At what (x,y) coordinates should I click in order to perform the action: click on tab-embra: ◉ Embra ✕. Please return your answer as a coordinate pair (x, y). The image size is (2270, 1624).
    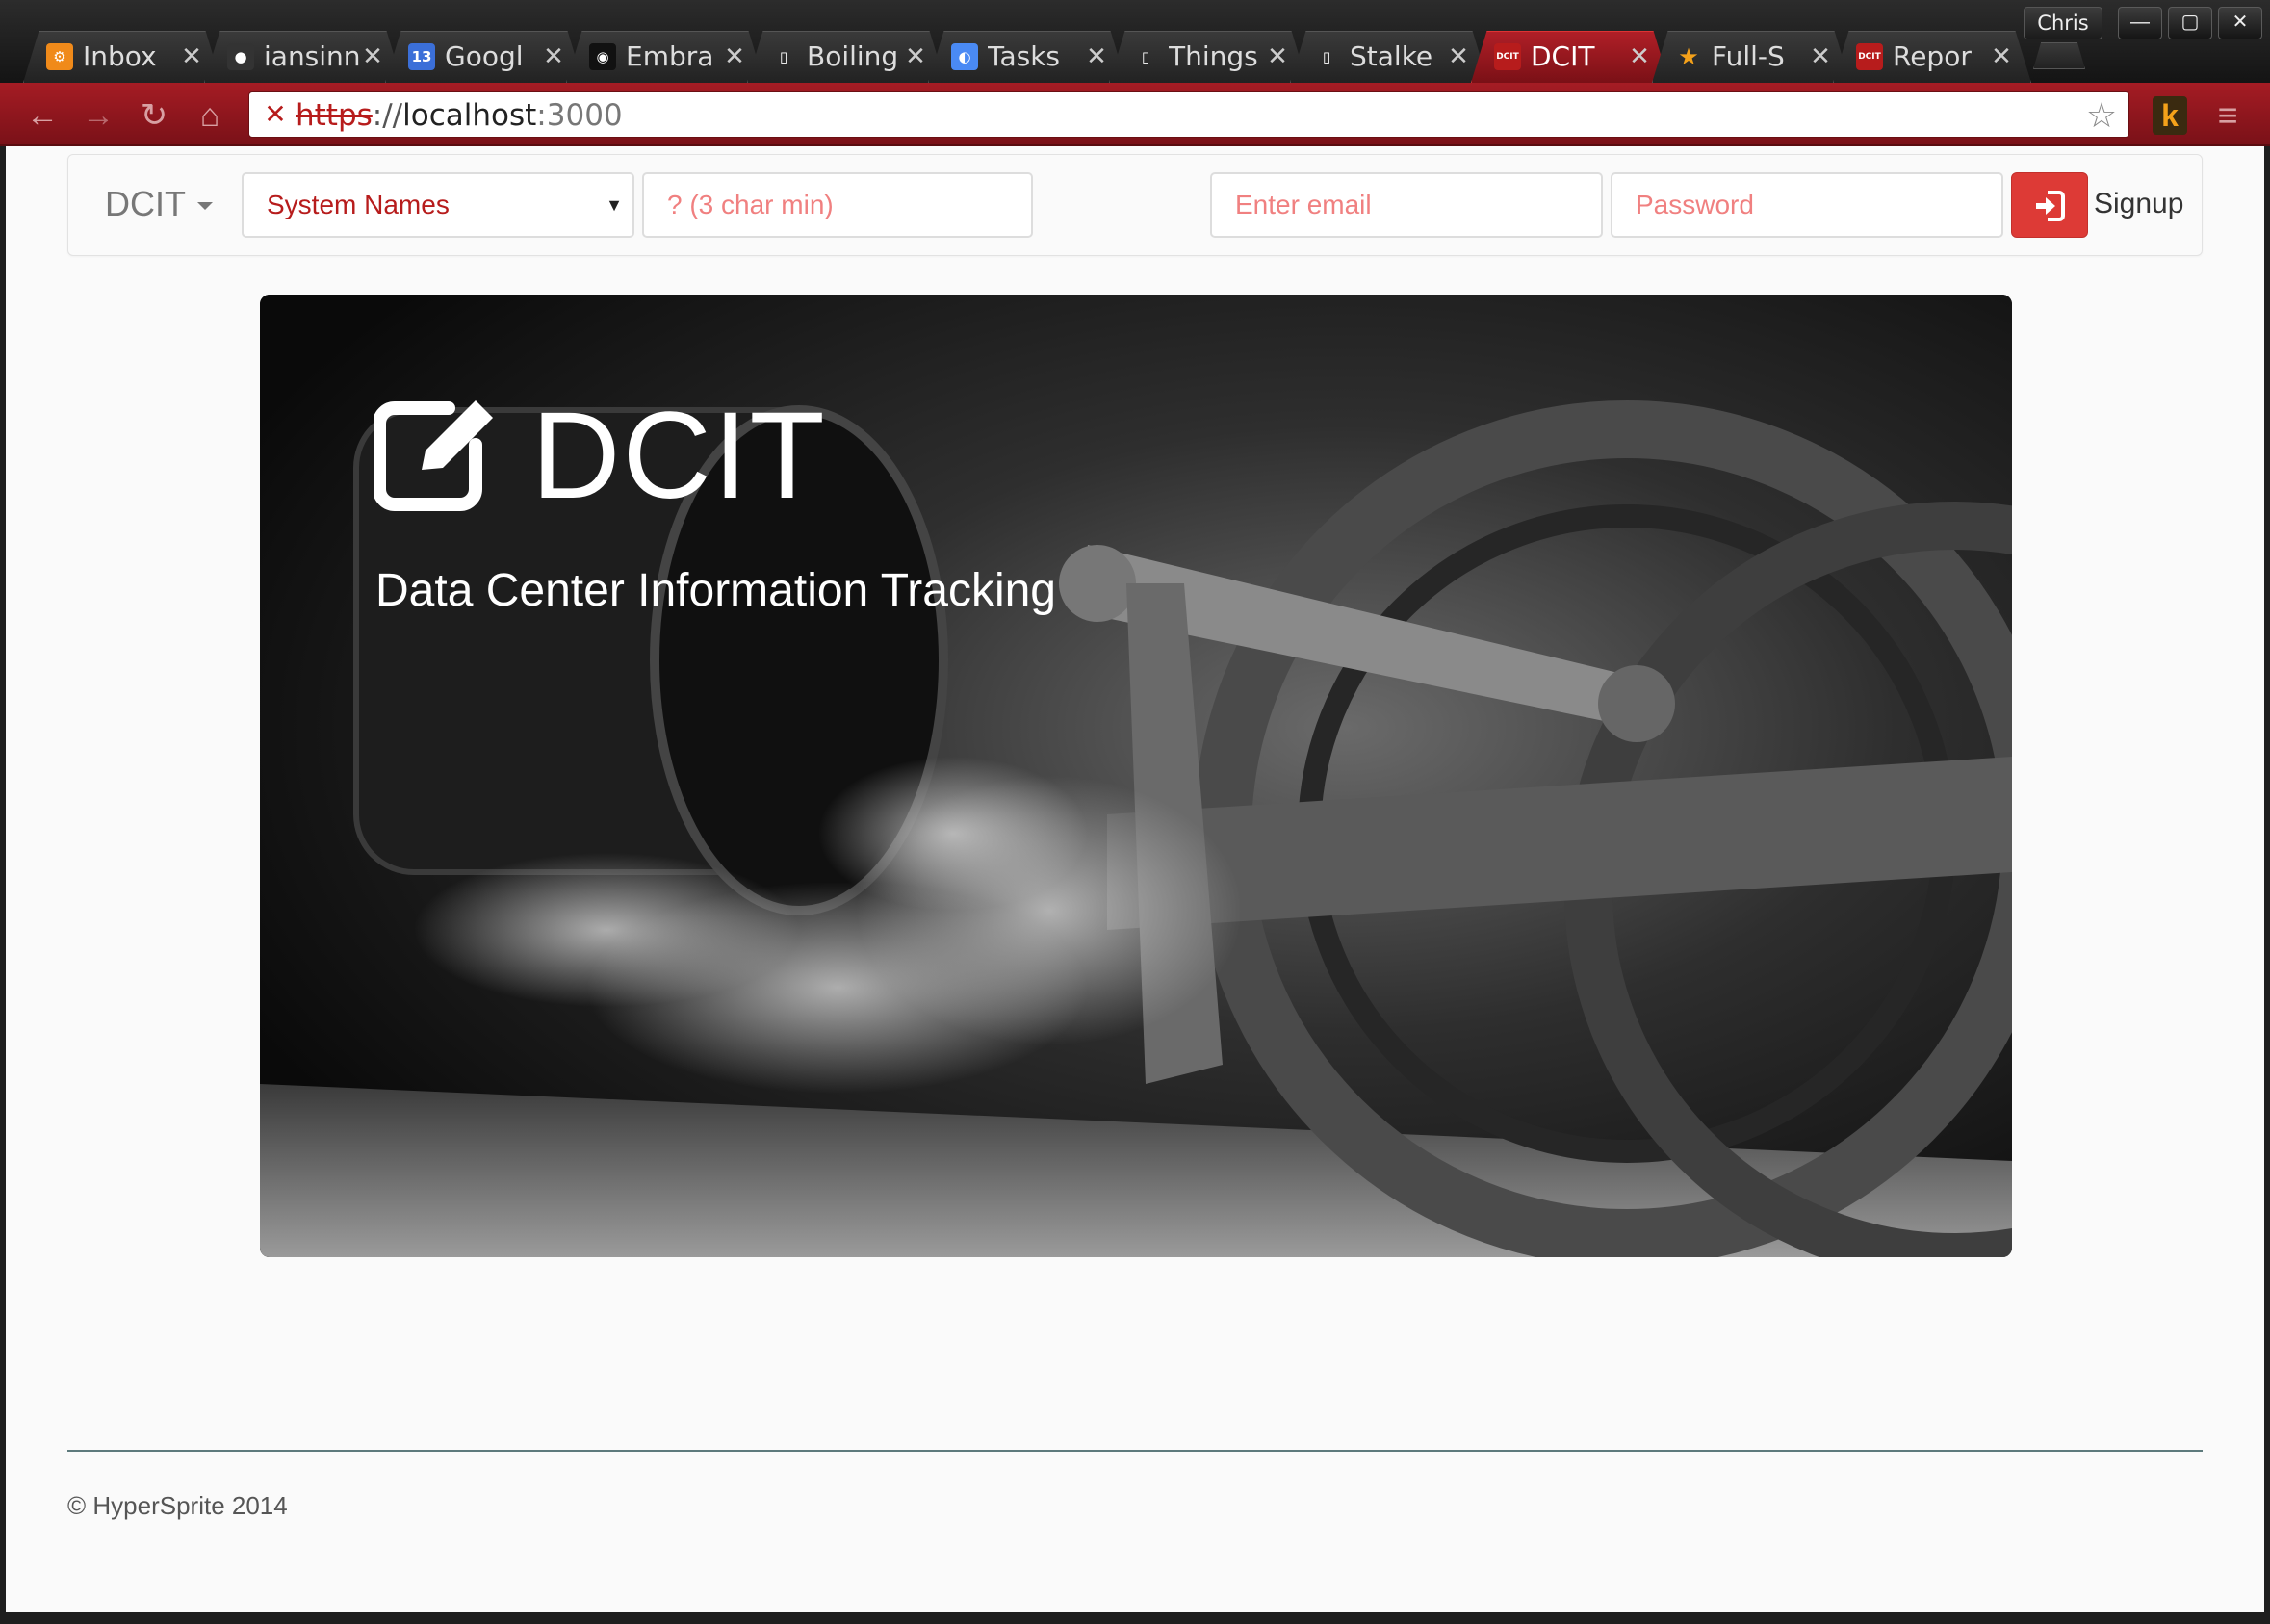
    Looking at the image, I should click on (665, 57).